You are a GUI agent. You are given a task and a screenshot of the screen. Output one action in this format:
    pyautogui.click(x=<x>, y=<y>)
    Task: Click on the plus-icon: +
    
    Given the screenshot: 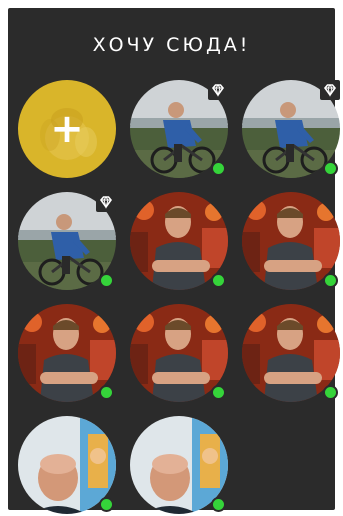 What is the action you would take?
    pyautogui.click(x=67, y=129)
    